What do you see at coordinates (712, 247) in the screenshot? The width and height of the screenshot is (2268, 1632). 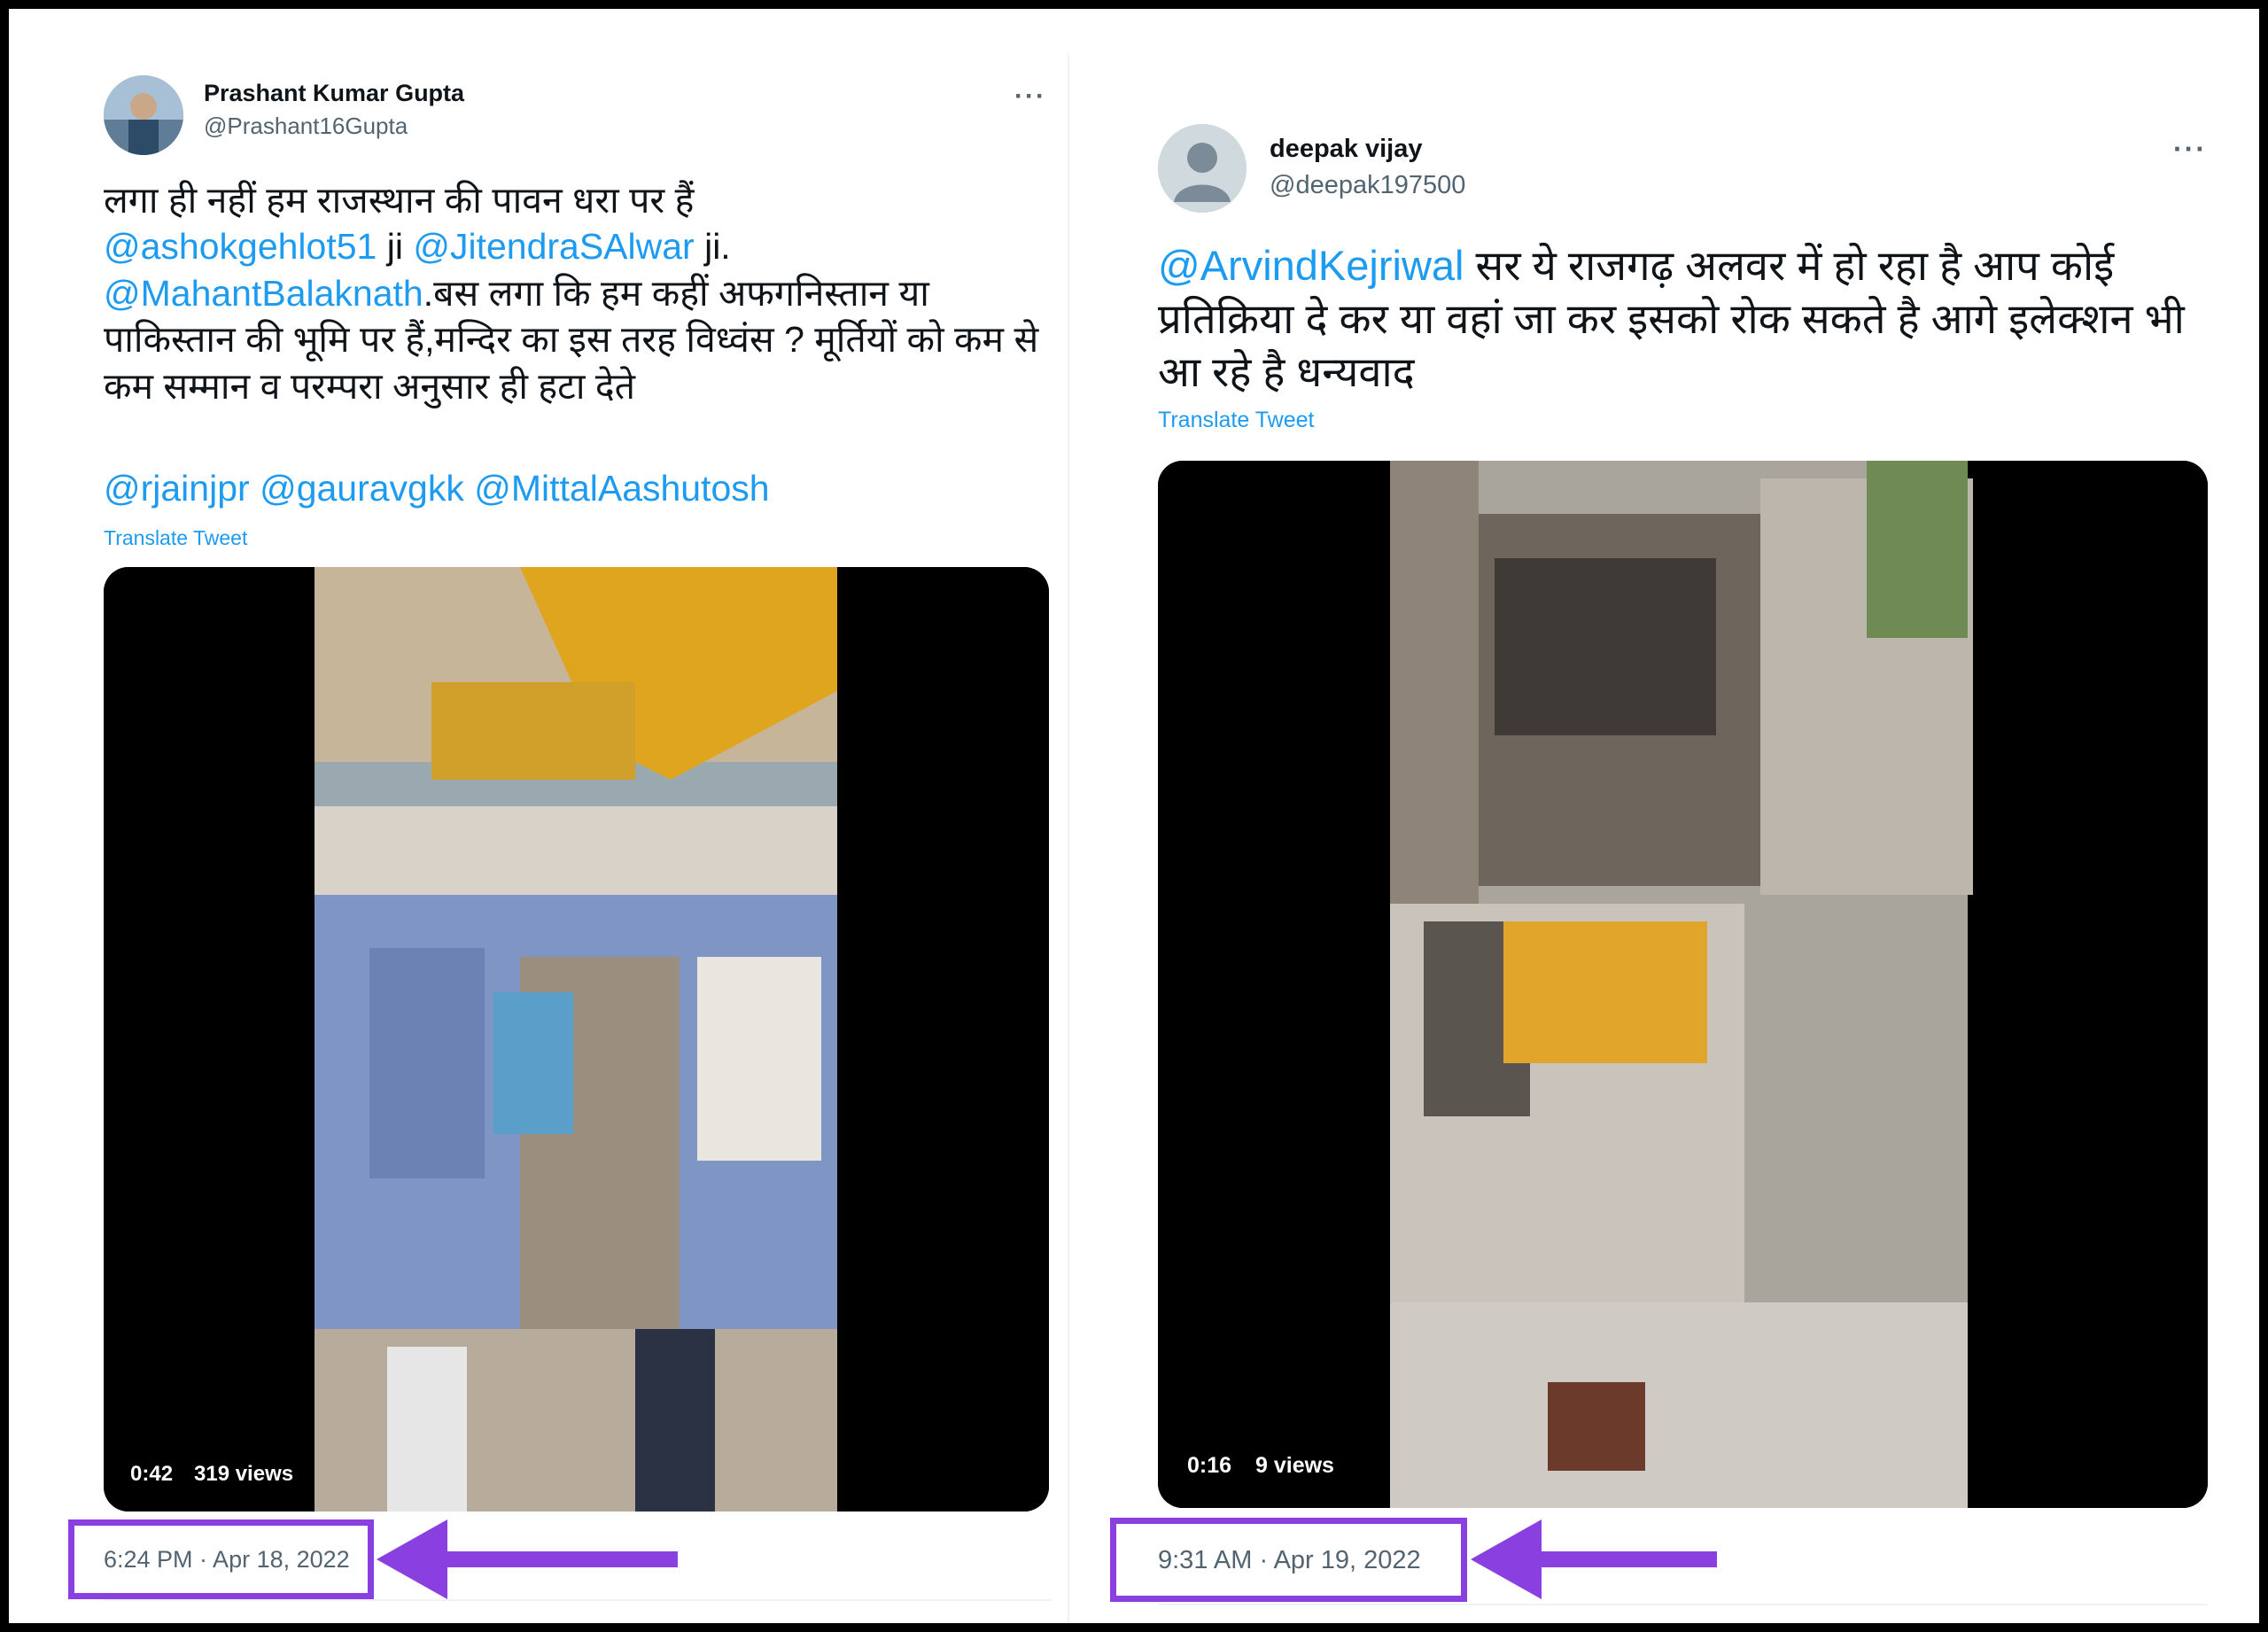 I see `tweet-text-ji: ji.` at bounding box center [712, 247].